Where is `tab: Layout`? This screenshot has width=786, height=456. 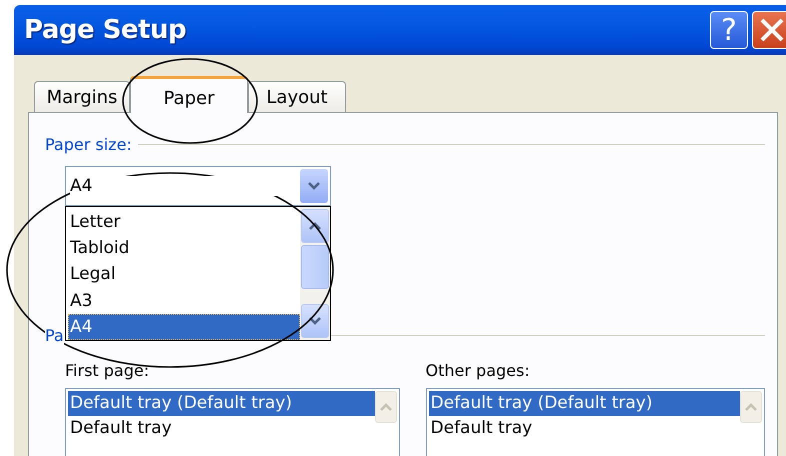 tab: Layout is located at coordinates (297, 96).